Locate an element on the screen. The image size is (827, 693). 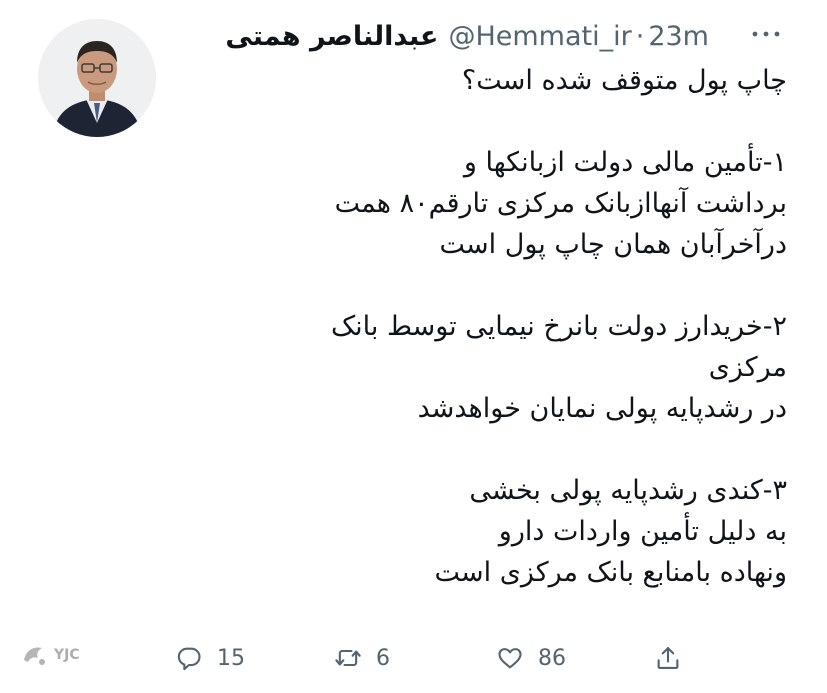
tweet-line: برداشت آنهاازبانک مرکزی تارقم۸۰ همت is located at coordinates (560, 203).